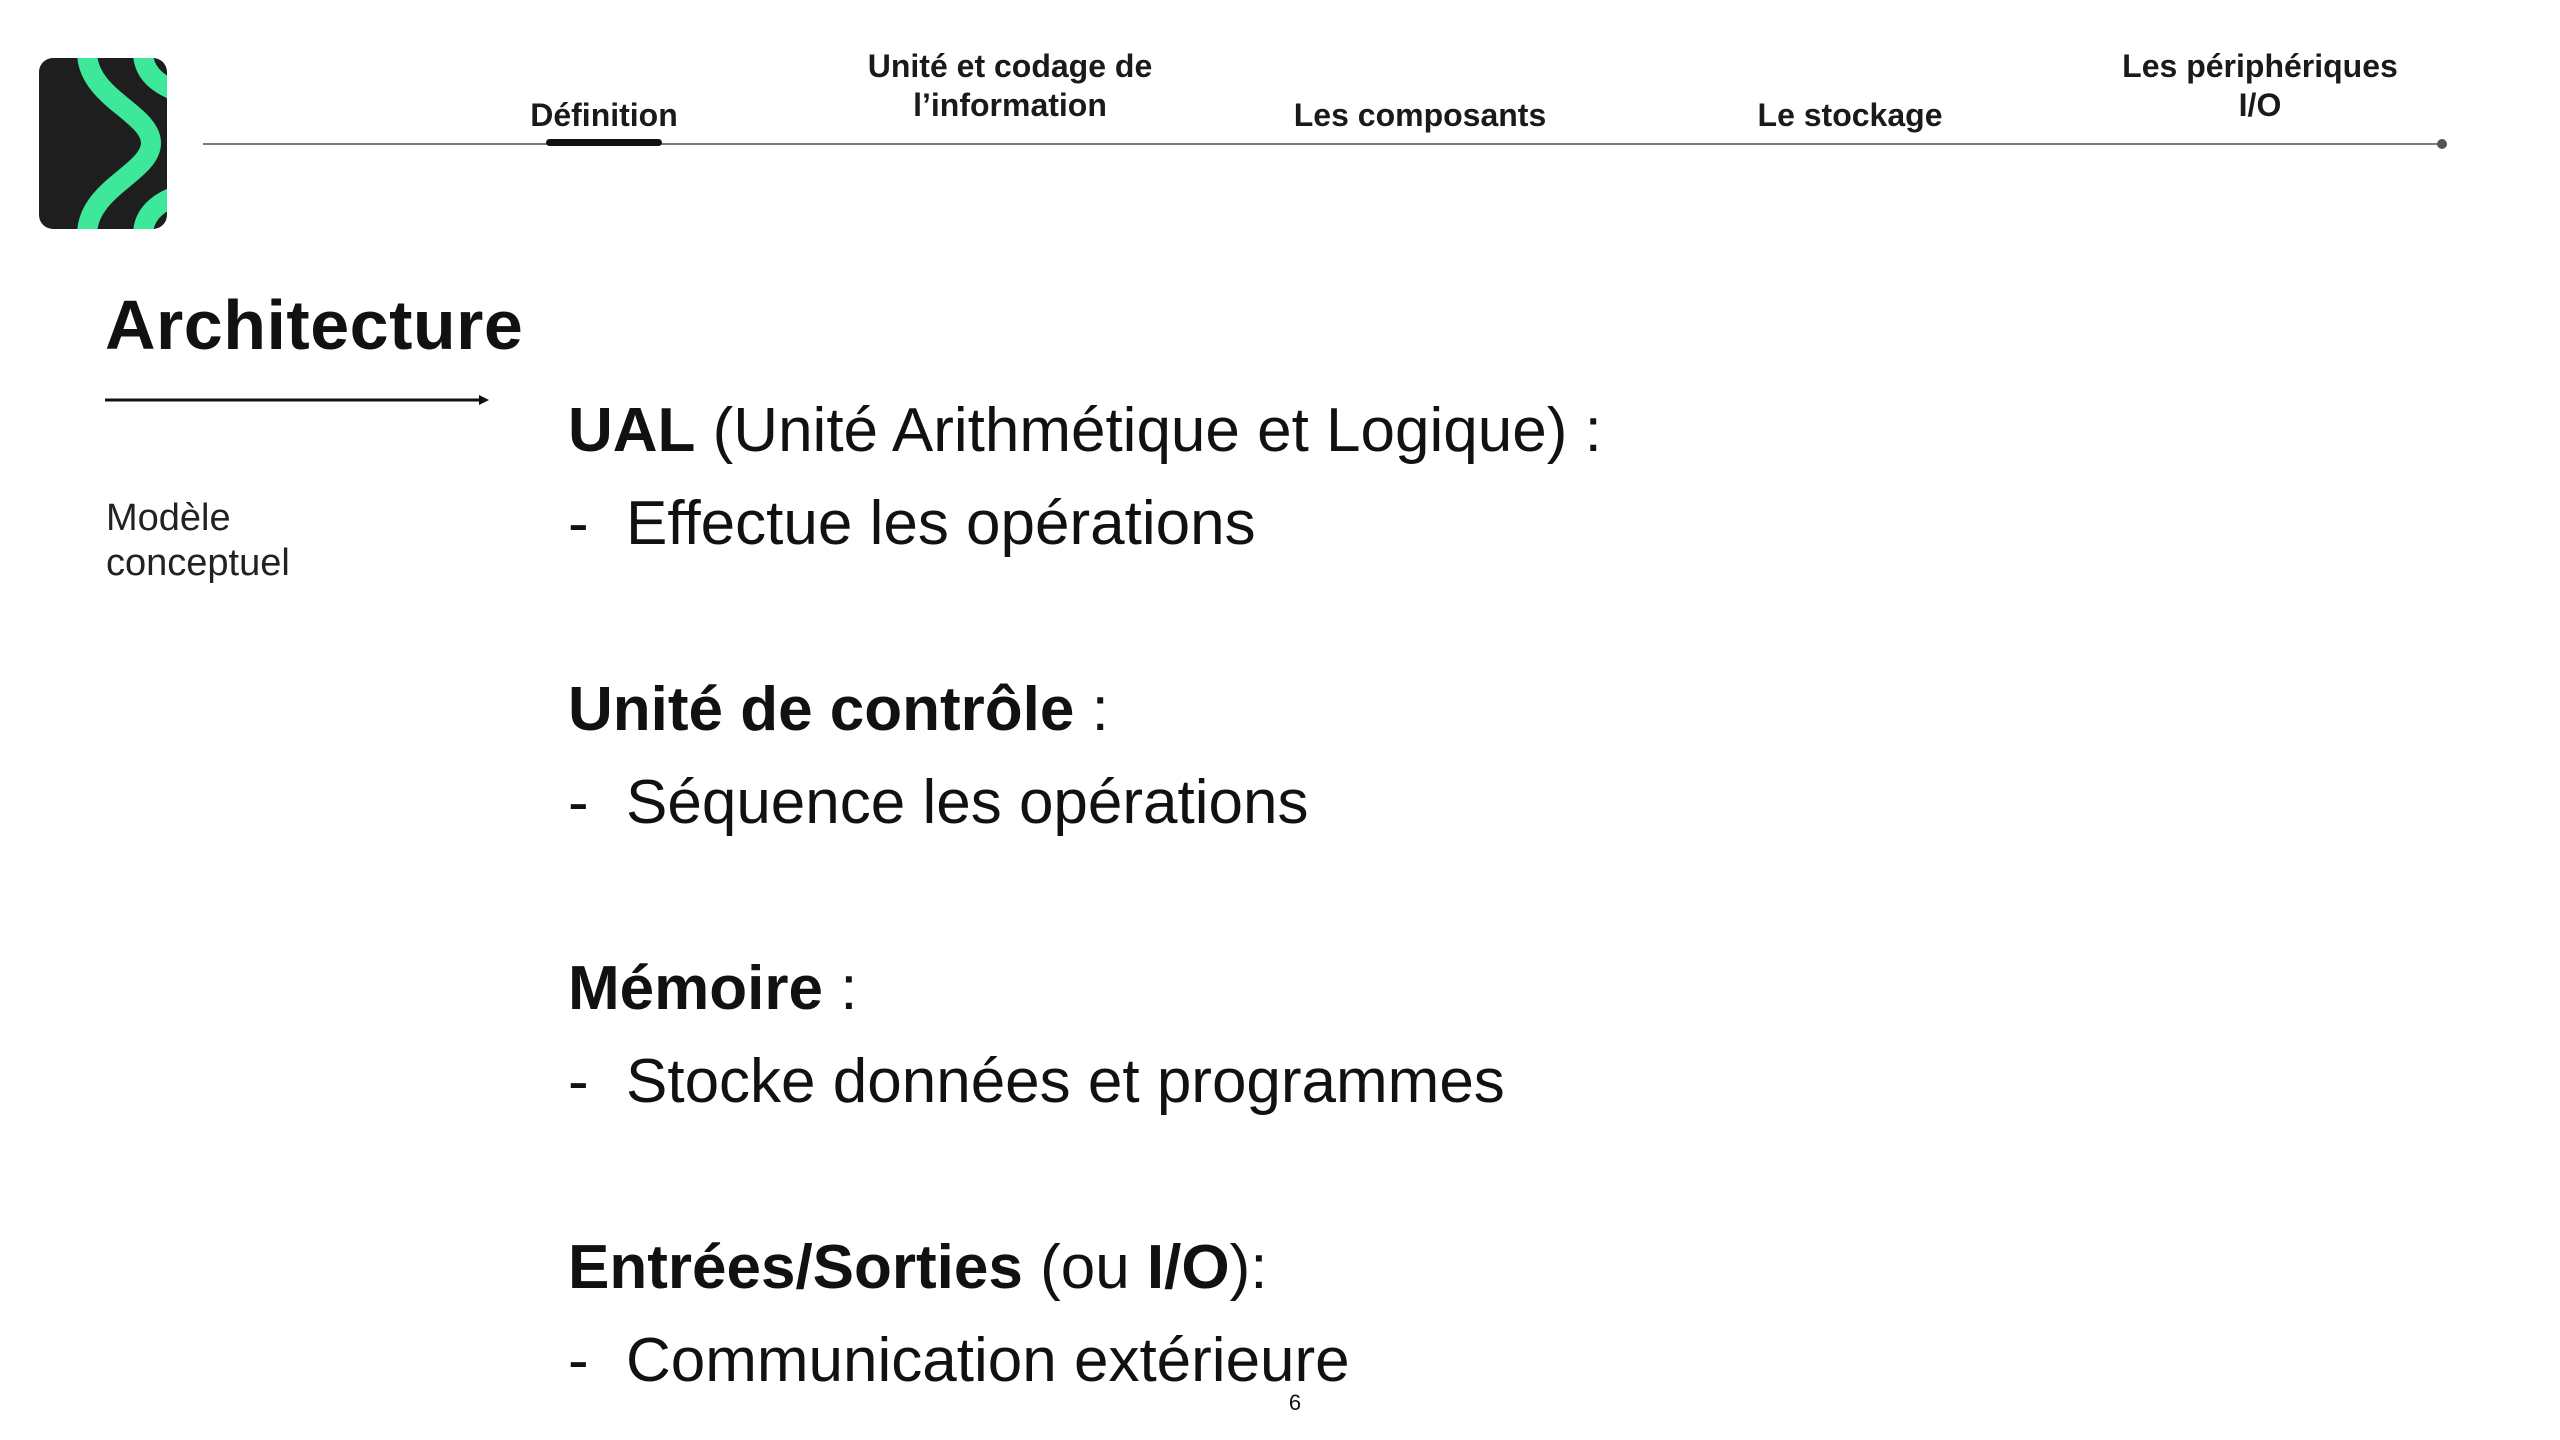  Describe the element at coordinates (314, 325) in the screenshot. I see `slide-title: Architecture` at that location.